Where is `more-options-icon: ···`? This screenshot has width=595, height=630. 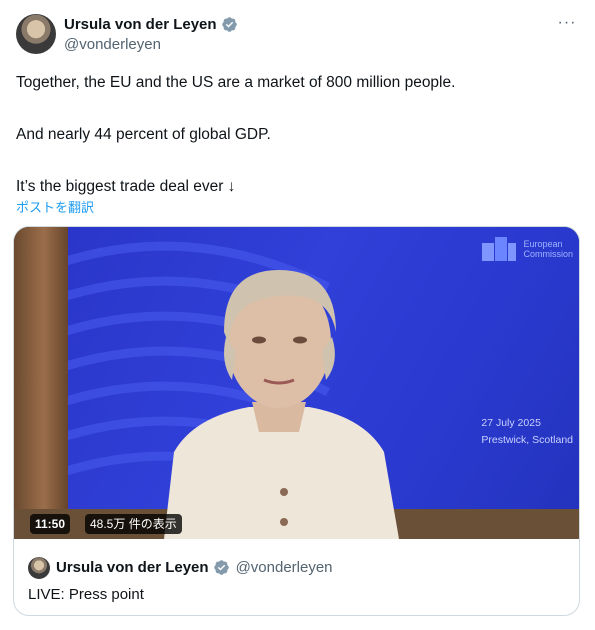 more-options-icon: ··· is located at coordinates (567, 24).